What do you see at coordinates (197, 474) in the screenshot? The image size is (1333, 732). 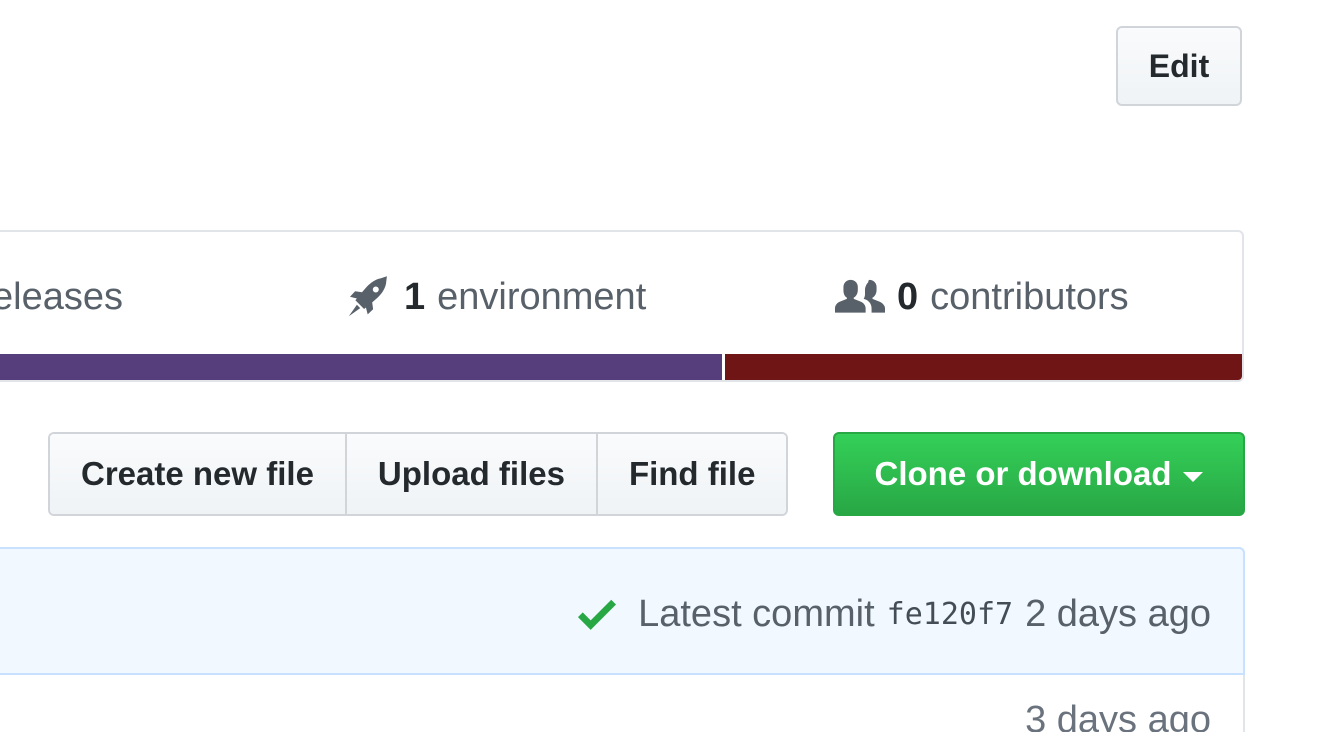 I see `create-new-file-button: Create new file` at bounding box center [197, 474].